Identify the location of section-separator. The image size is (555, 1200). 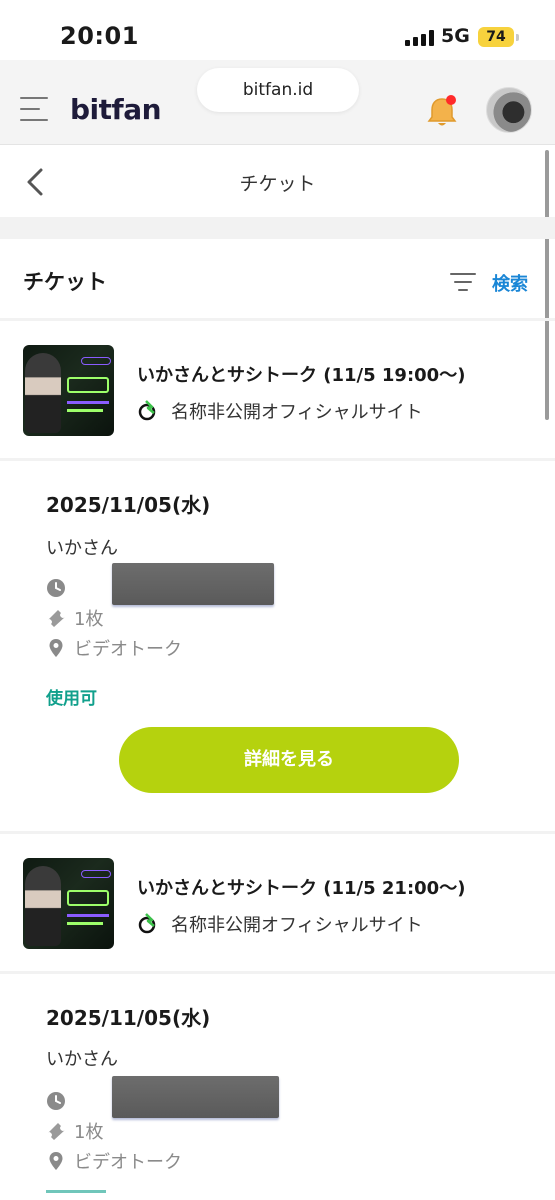
(277, 228).